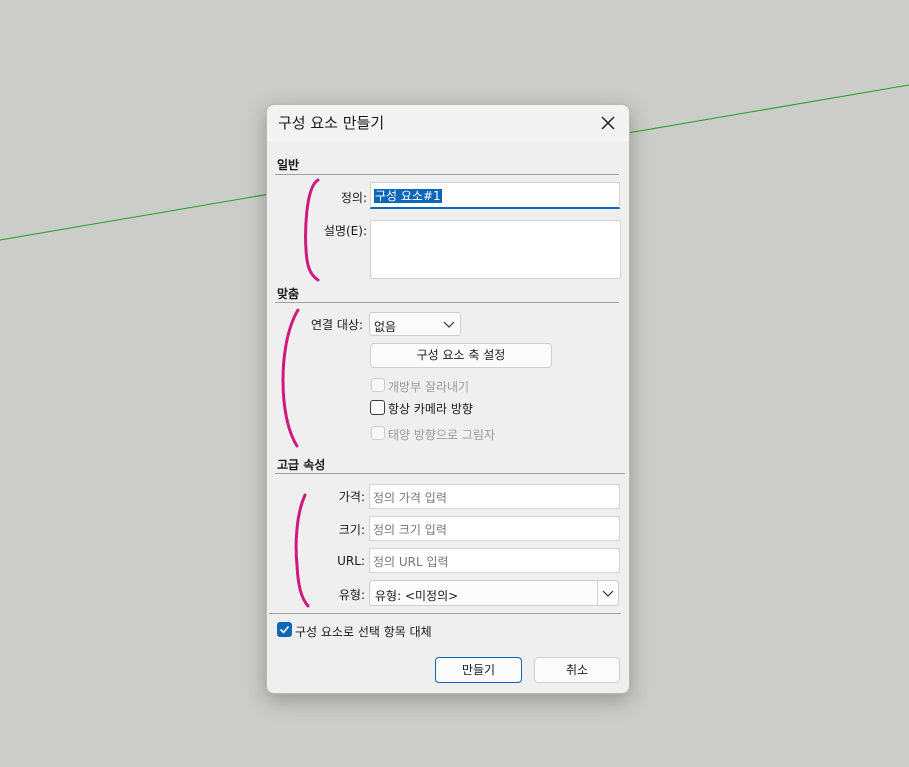  I want to click on type-label: 유형:, so click(351, 595).